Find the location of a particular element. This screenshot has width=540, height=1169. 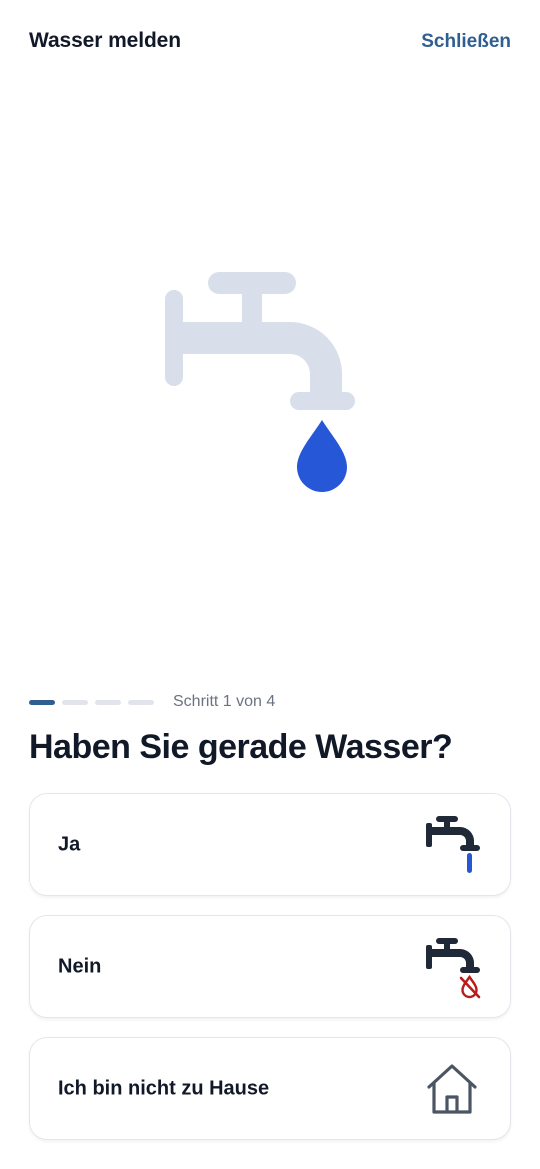

option-no-label: Nein is located at coordinates (80, 966).